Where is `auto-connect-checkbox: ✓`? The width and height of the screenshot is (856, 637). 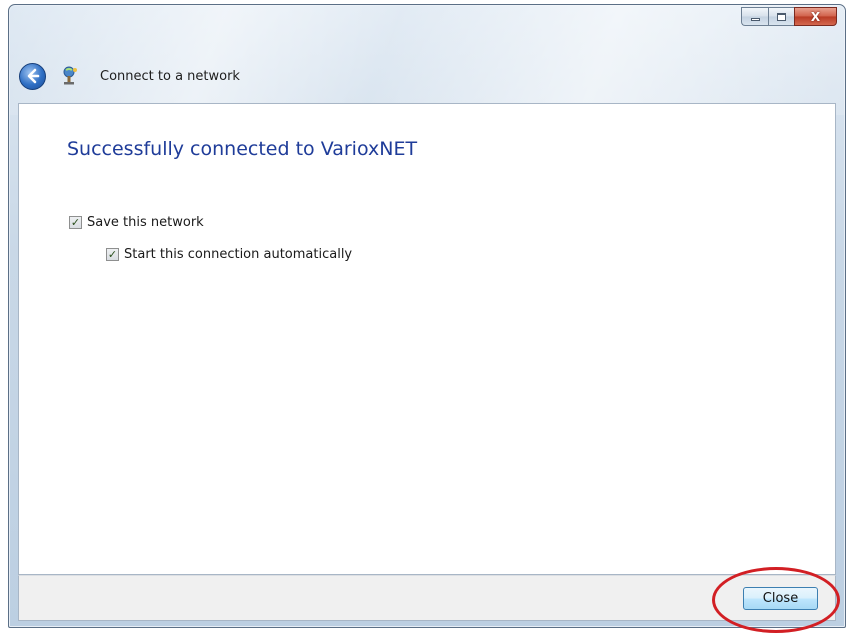 auto-connect-checkbox: ✓ is located at coordinates (112, 254).